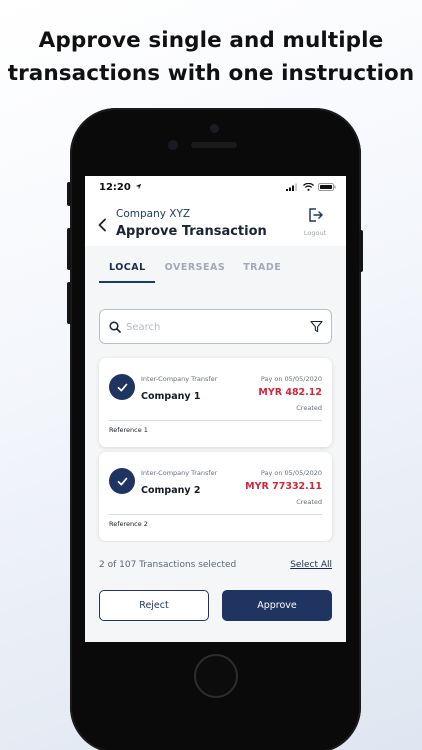 This screenshot has width=422, height=750. I want to click on phone-power-button, so click(361, 251).